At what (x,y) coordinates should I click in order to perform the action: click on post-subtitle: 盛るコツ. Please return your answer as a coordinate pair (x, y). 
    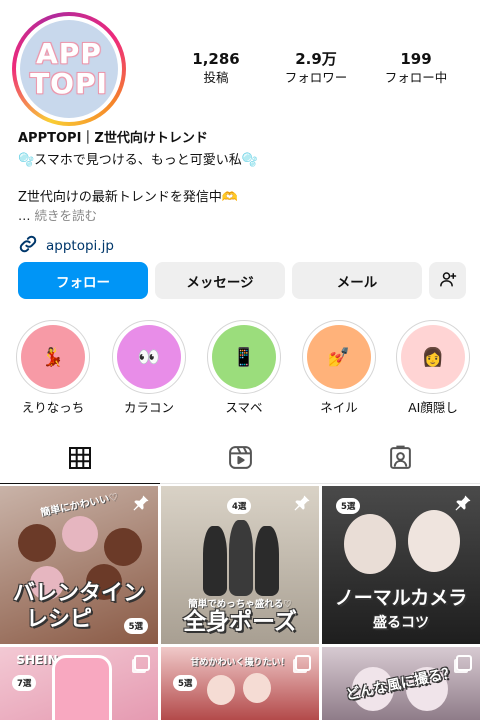
    Looking at the image, I should click on (401, 623).